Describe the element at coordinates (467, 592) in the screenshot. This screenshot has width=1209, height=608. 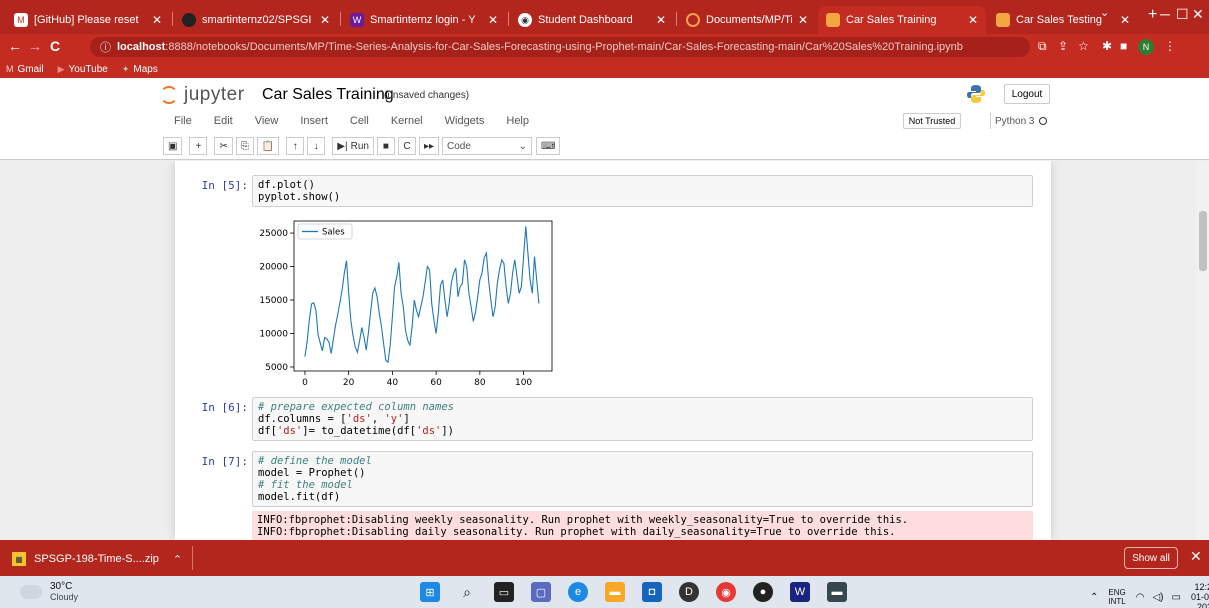
I see `search-icon: ⌕` at that location.